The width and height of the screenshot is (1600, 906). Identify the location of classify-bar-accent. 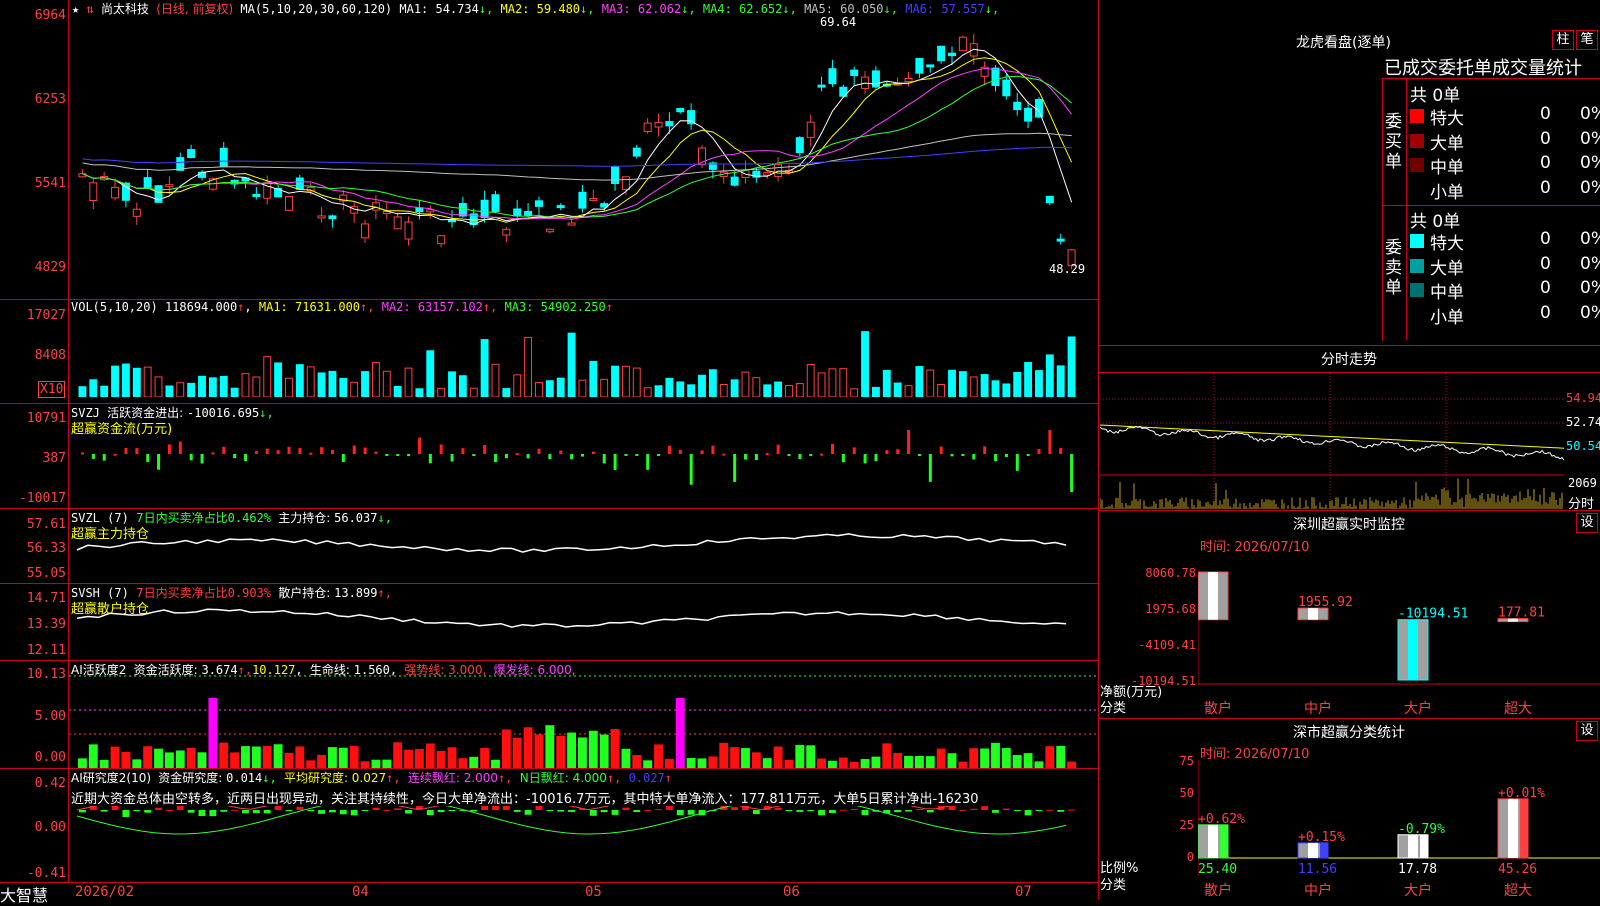
(1224, 841).